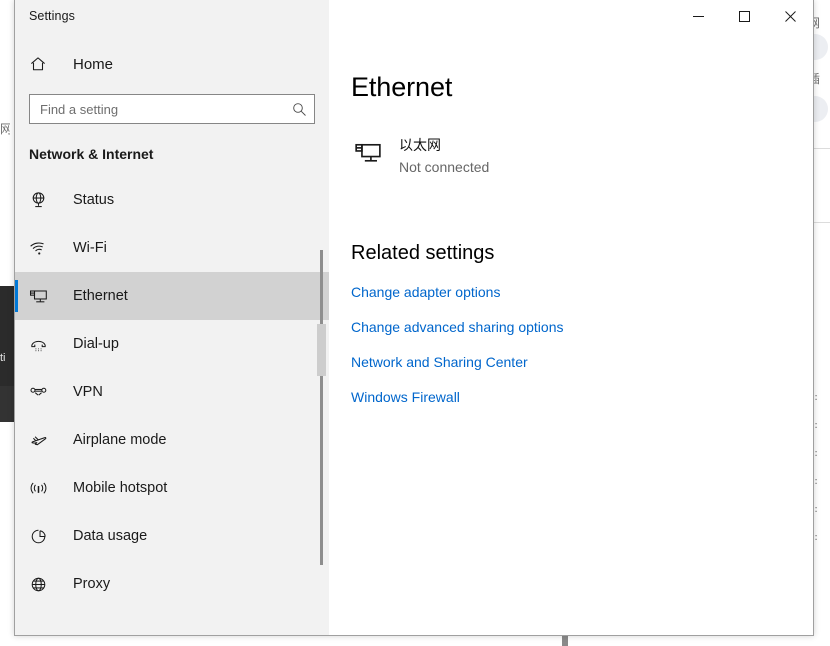 The width and height of the screenshot is (830, 646). What do you see at coordinates (43, 200) in the screenshot?
I see `status-globe-icon` at bounding box center [43, 200].